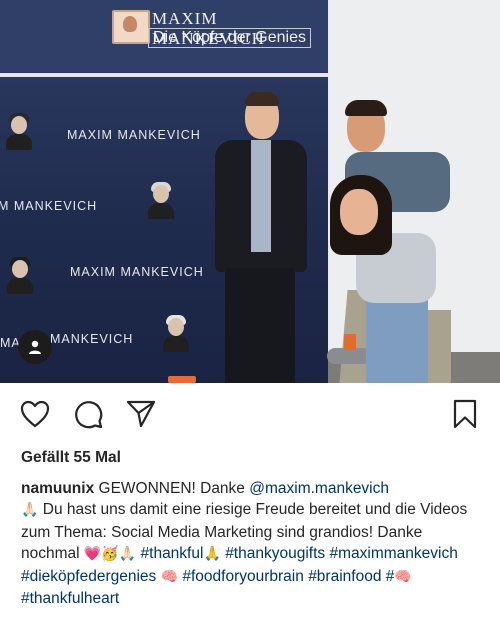 The width and height of the screenshot is (500, 630). I want to click on bookmark-outline-icon, so click(465, 414).